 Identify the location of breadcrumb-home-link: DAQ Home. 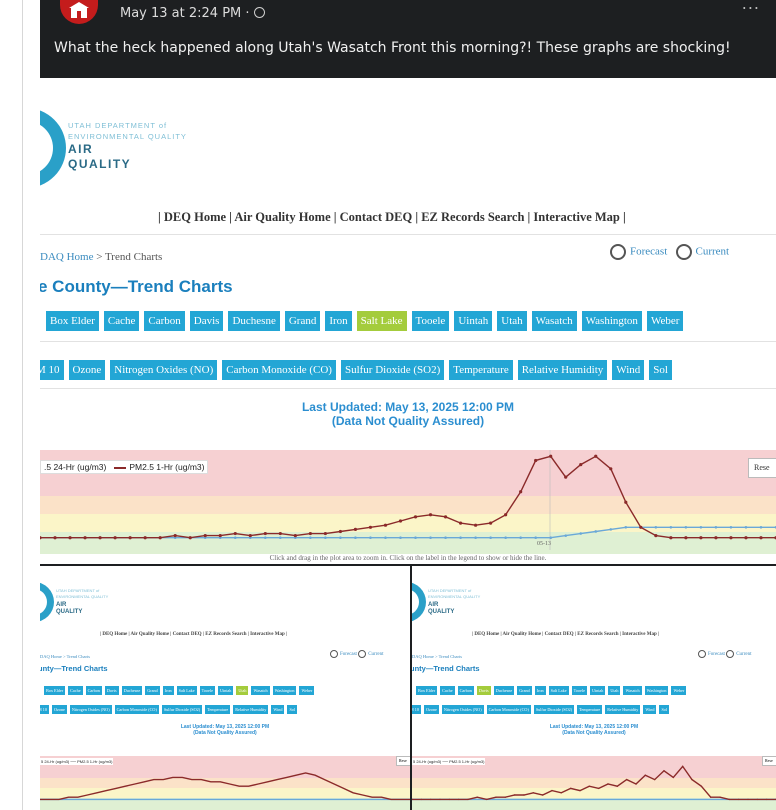
(66, 257).